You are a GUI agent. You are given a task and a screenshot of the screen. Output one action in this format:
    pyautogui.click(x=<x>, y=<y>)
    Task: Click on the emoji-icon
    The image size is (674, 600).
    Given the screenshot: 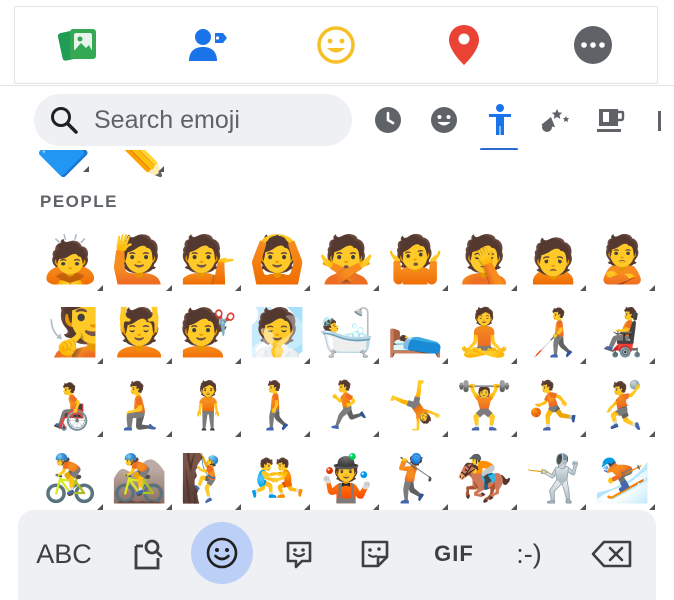 What is the action you would take?
    pyautogui.click(x=336, y=45)
    